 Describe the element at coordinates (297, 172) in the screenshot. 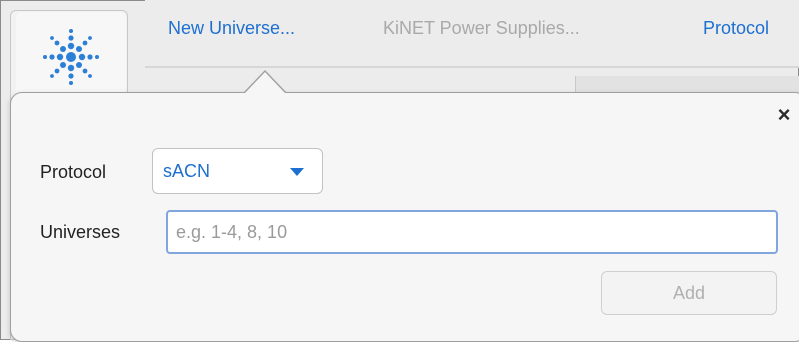

I see `chevron-down-icon` at that location.